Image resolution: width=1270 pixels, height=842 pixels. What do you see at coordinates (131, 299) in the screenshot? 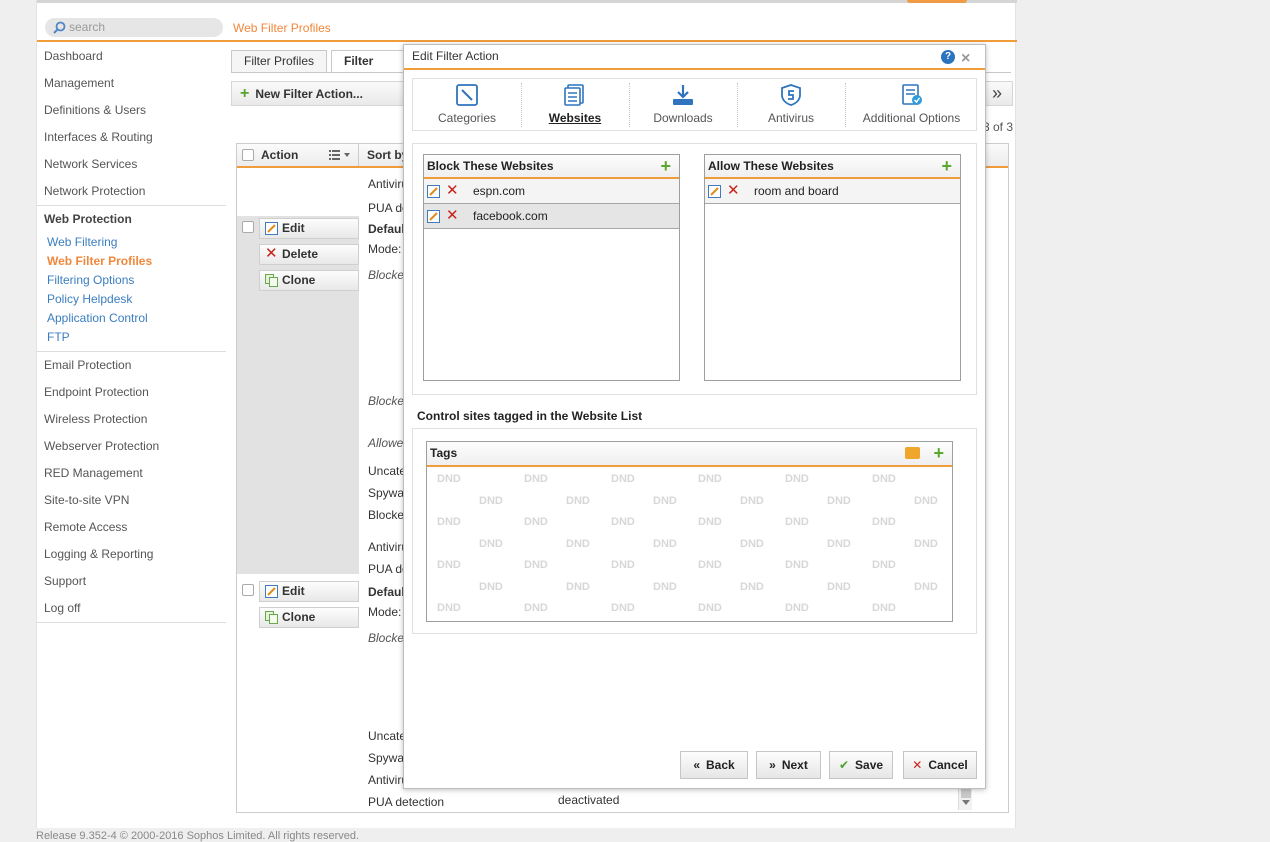
I see `sidebar-subitem-policy-helpdesk: Policy Helpdesk` at bounding box center [131, 299].